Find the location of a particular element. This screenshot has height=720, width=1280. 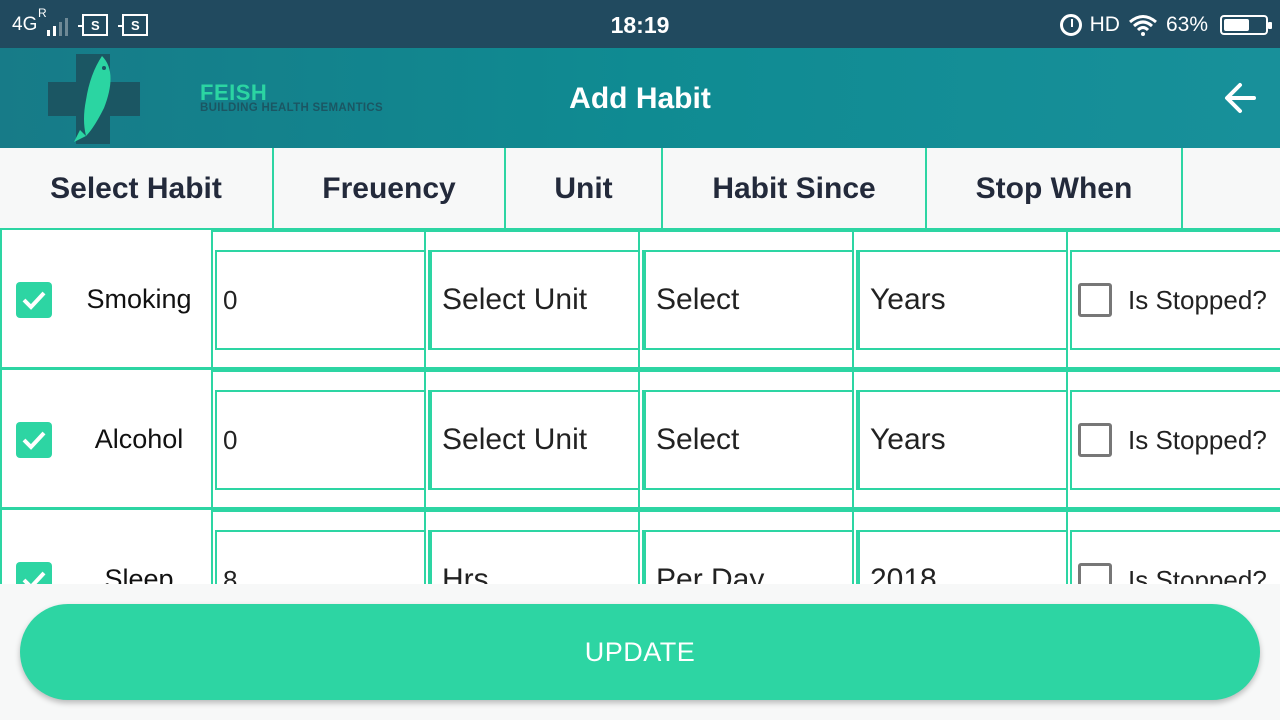

back-button is located at coordinates (1240, 98).